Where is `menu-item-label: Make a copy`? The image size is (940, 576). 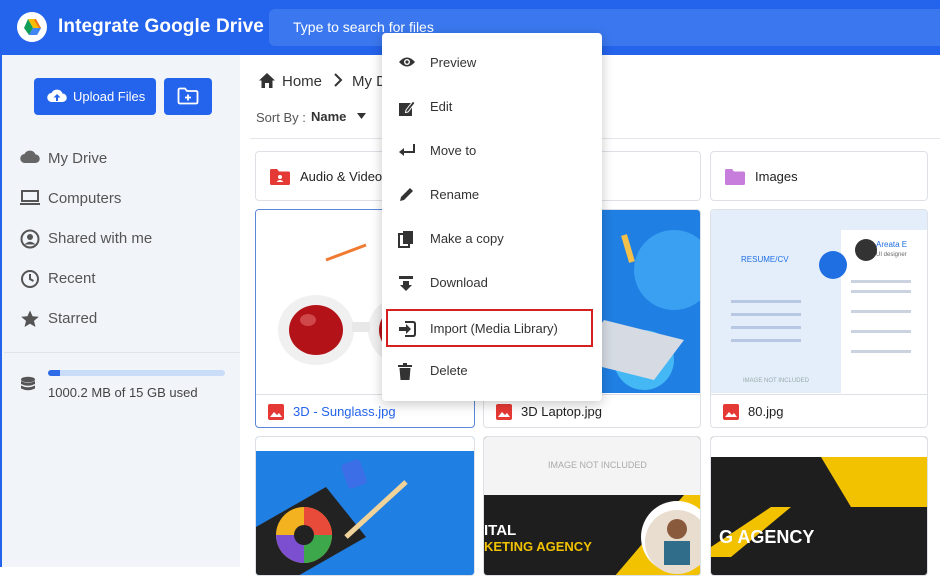 menu-item-label: Make a copy is located at coordinates (467, 238).